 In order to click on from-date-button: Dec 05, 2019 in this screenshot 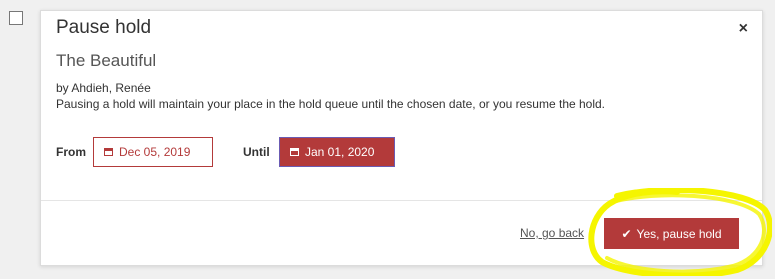, I will do `click(153, 152)`.